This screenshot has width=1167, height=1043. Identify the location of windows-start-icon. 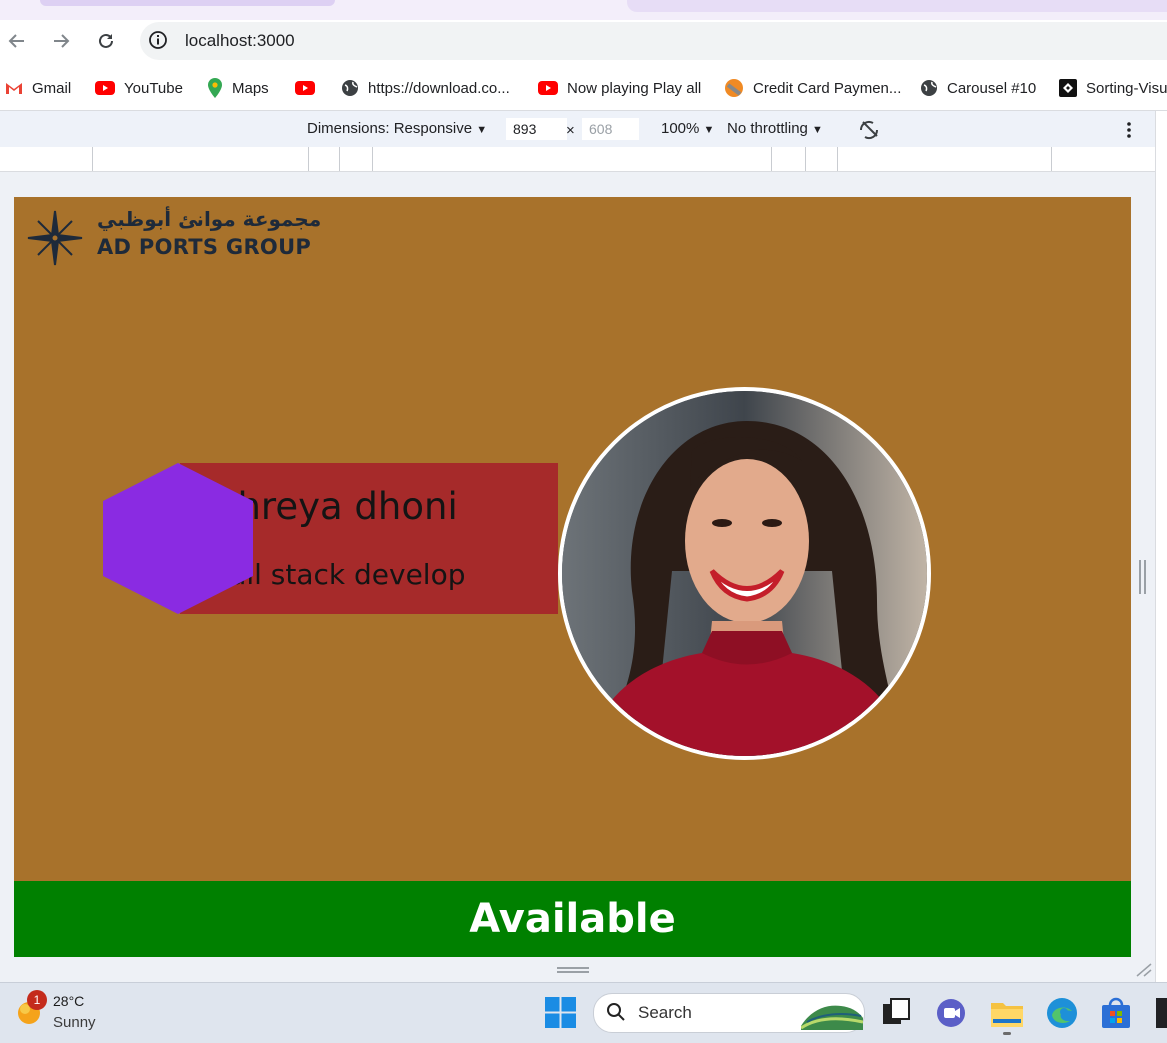
(560, 1012).